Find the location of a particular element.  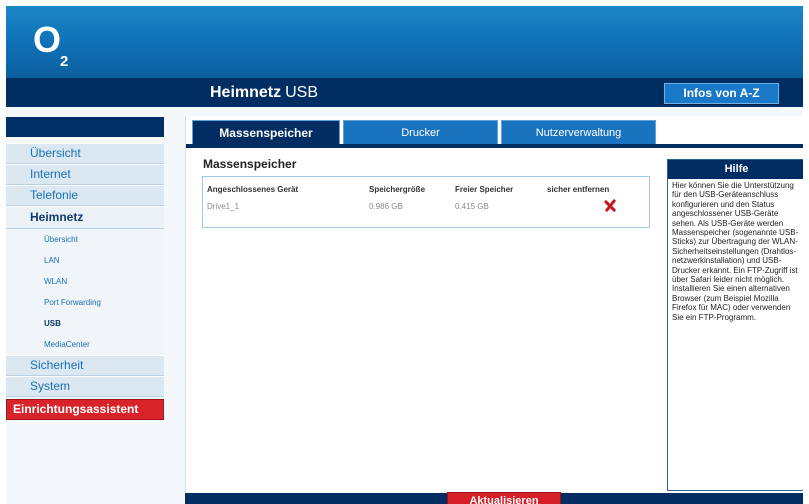

sidebar-subitem-wlan: WLAN is located at coordinates (85, 281).